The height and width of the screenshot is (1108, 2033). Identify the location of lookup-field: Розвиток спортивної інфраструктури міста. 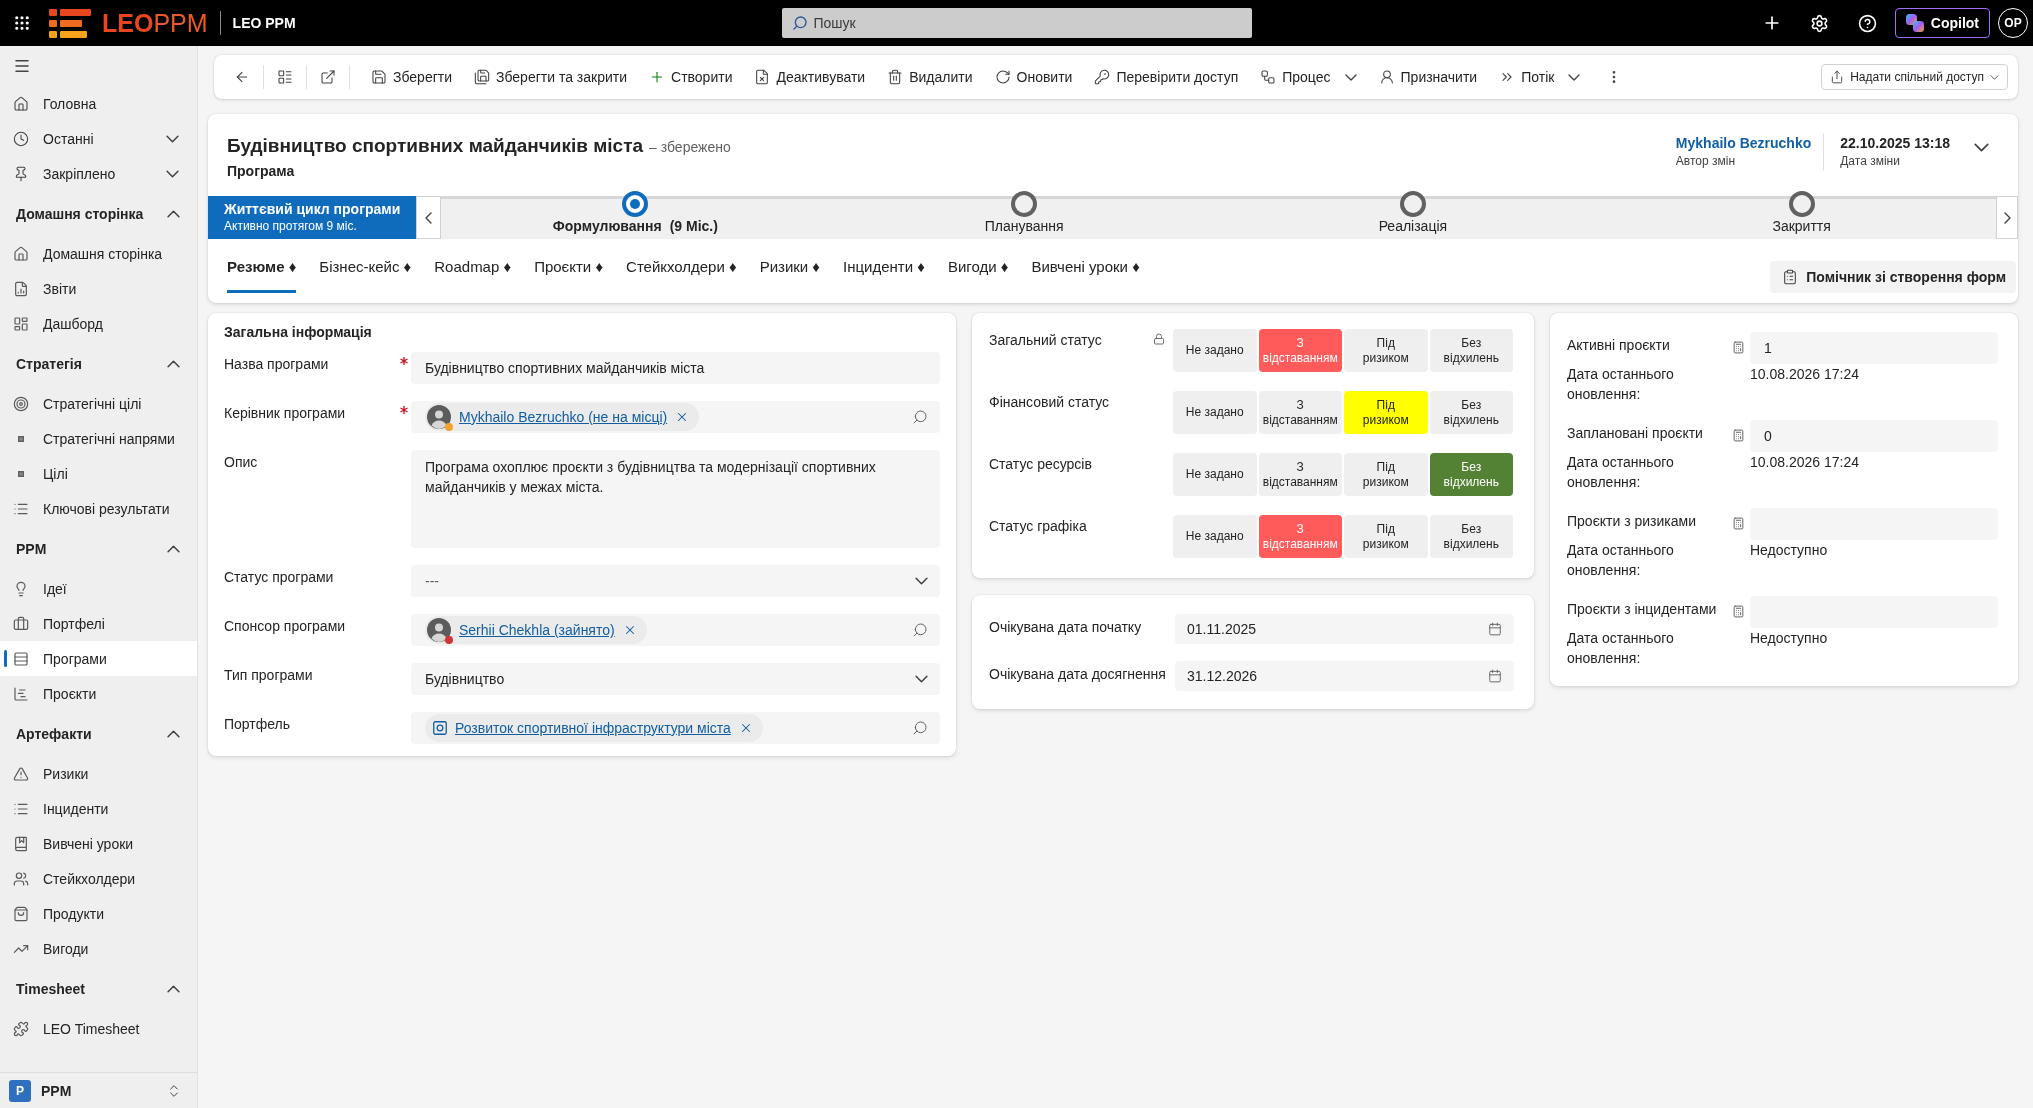
(675, 728).